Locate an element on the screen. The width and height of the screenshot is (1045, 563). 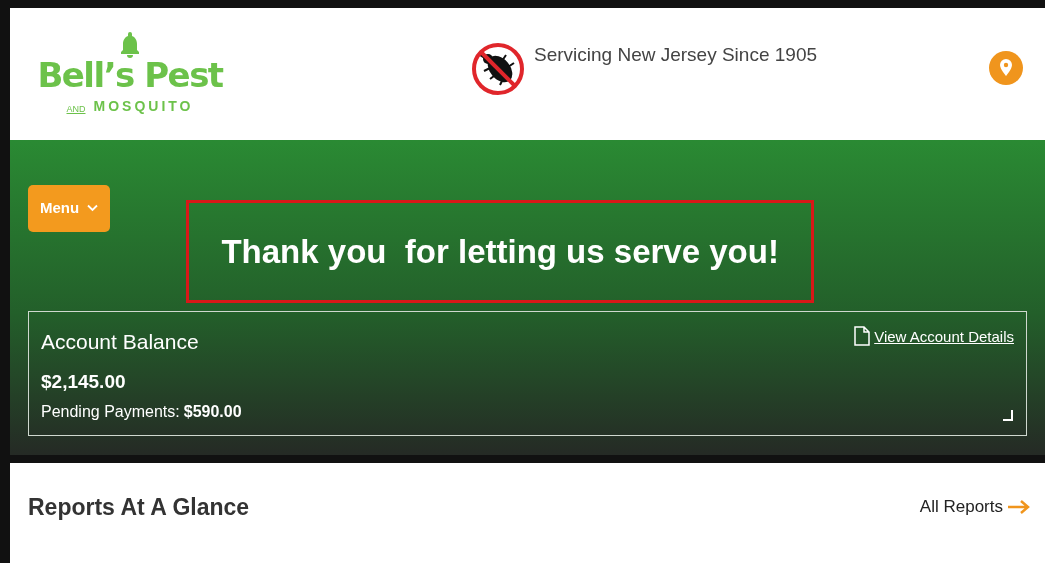
logo-subtitle: MOSQUITO is located at coordinates (143, 106).